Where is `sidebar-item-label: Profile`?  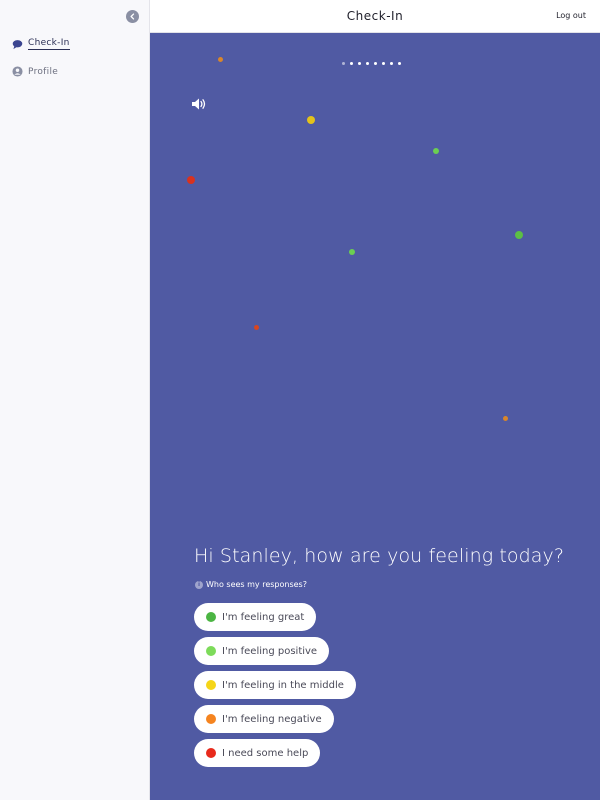
sidebar-item-label: Profile is located at coordinates (43, 71).